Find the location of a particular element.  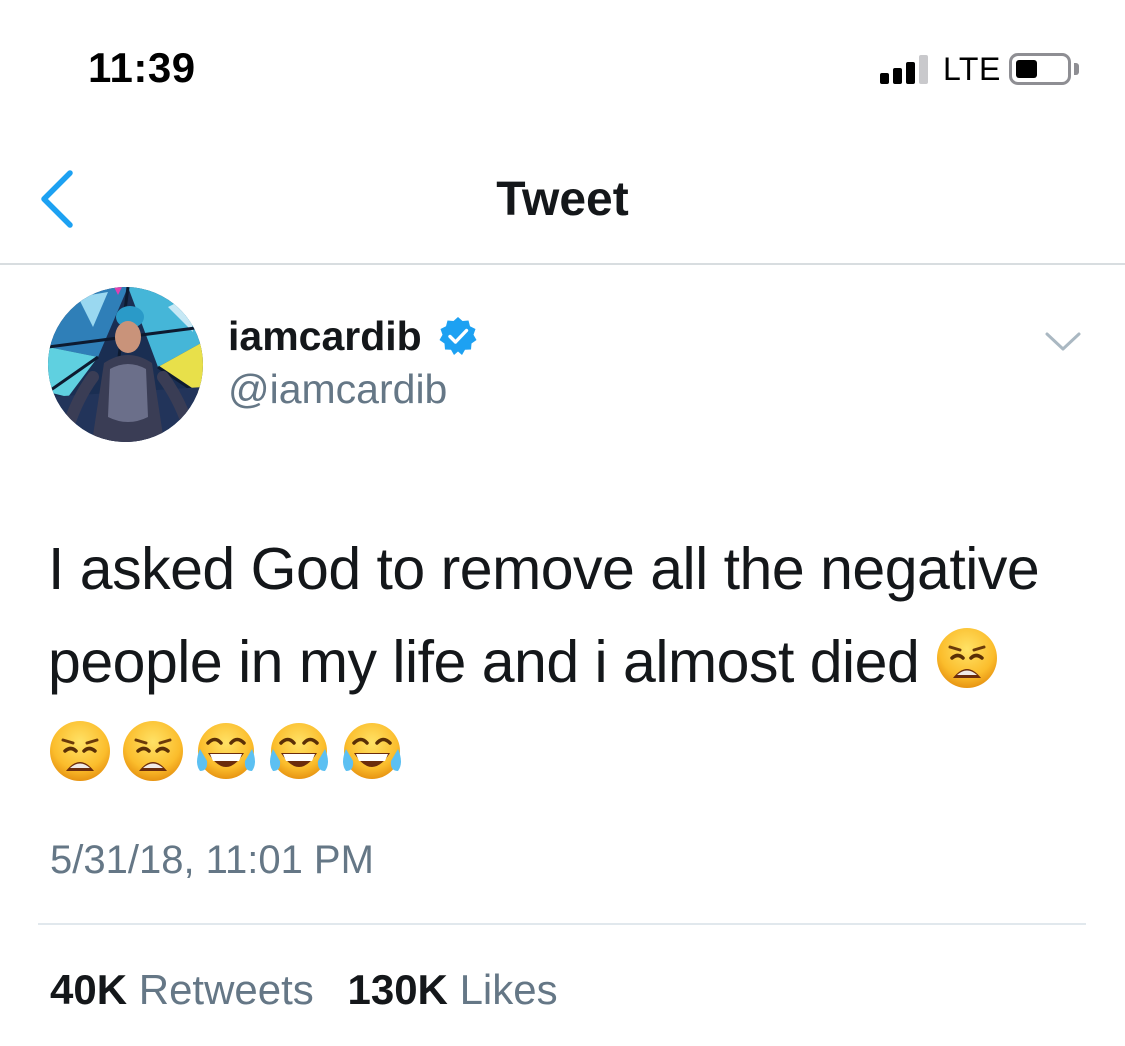

avatar is located at coordinates (125, 364).